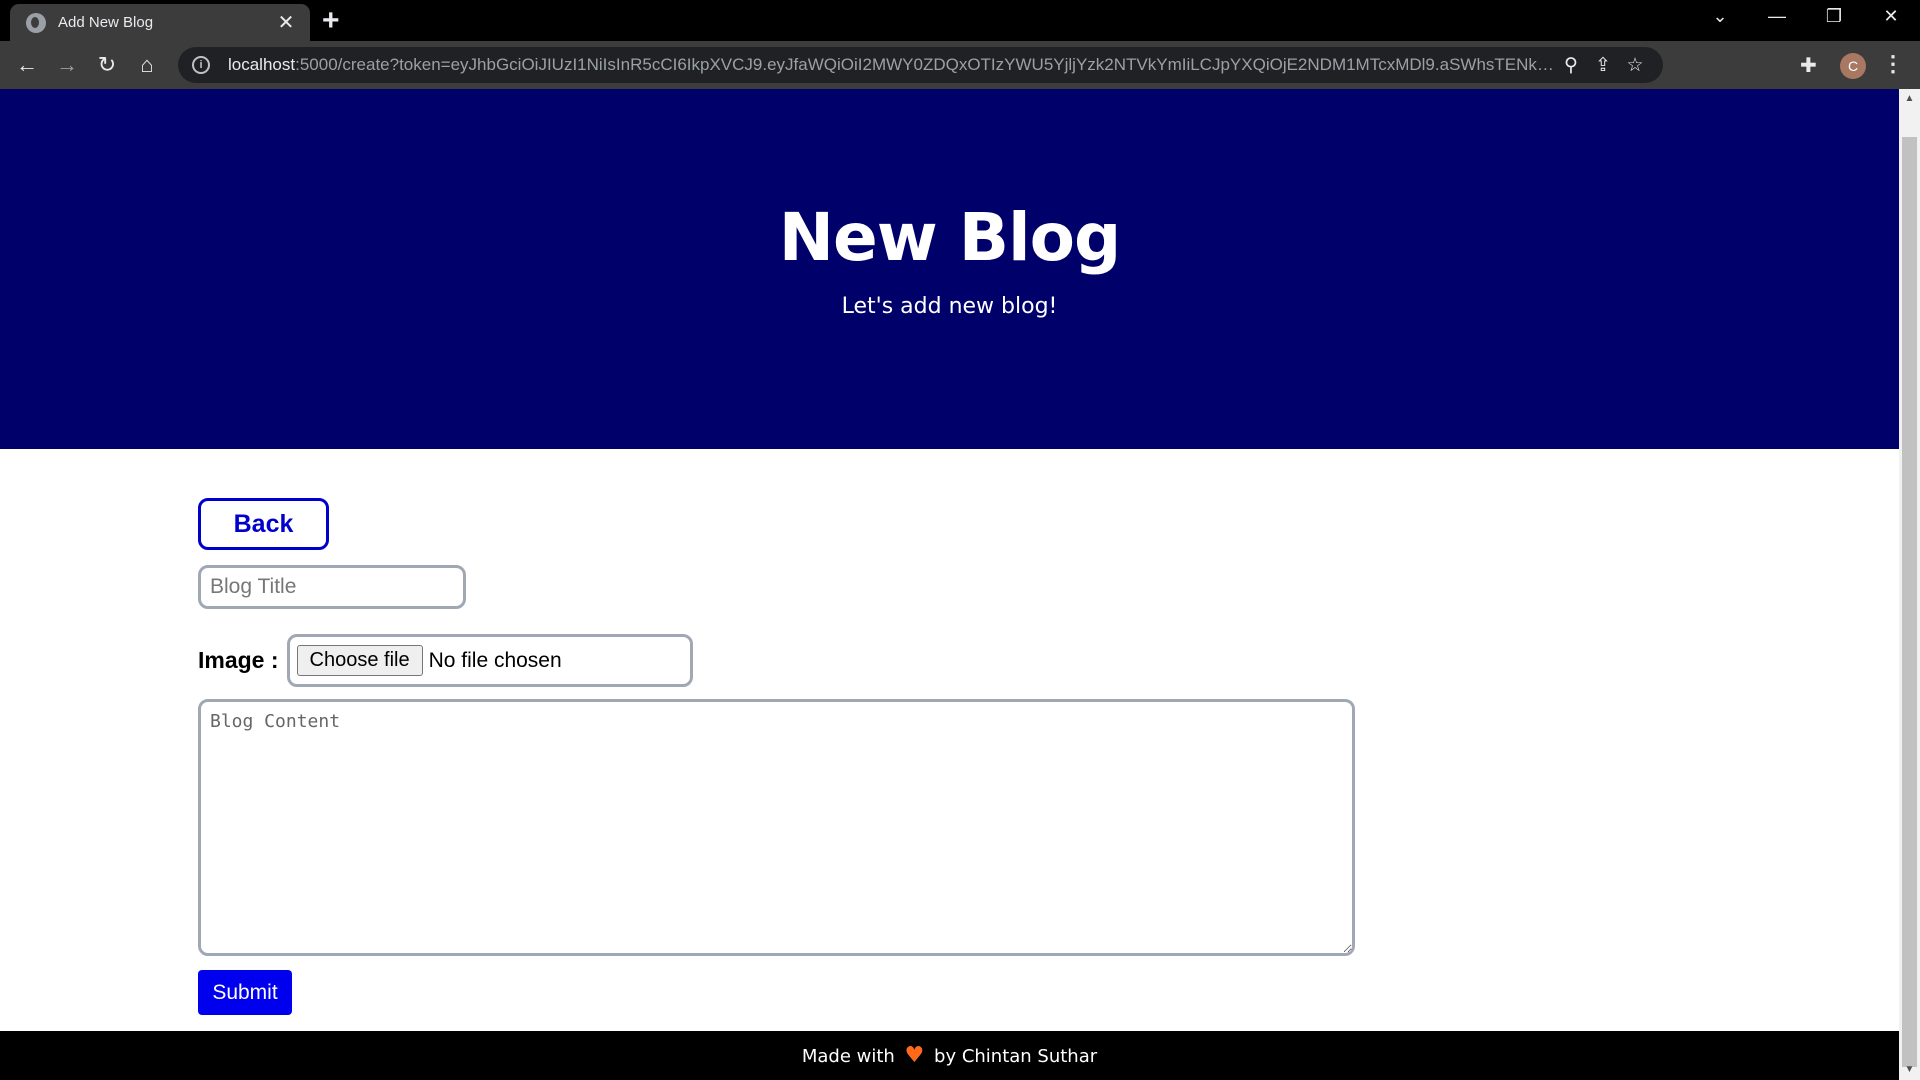  What do you see at coordinates (1777, 16) in the screenshot?
I see `minimize-icon: —` at bounding box center [1777, 16].